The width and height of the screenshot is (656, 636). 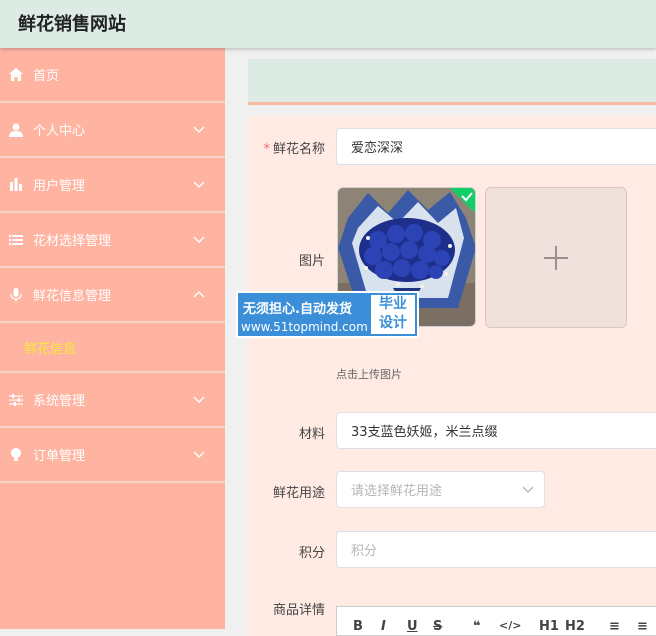 What do you see at coordinates (112, 75) in the screenshot?
I see `sidebar-item-home: 首页` at bounding box center [112, 75].